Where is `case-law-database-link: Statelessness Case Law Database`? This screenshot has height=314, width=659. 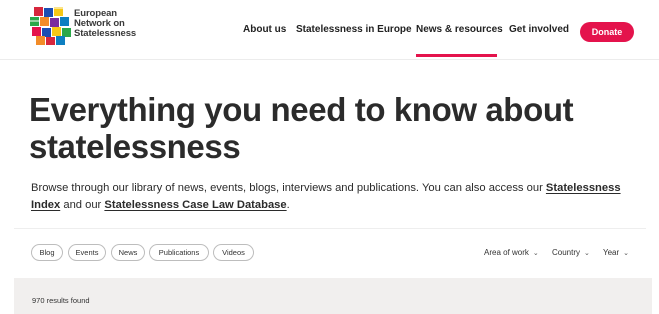
case-law-database-link: Statelessness Case Law Database is located at coordinates (195, 205).